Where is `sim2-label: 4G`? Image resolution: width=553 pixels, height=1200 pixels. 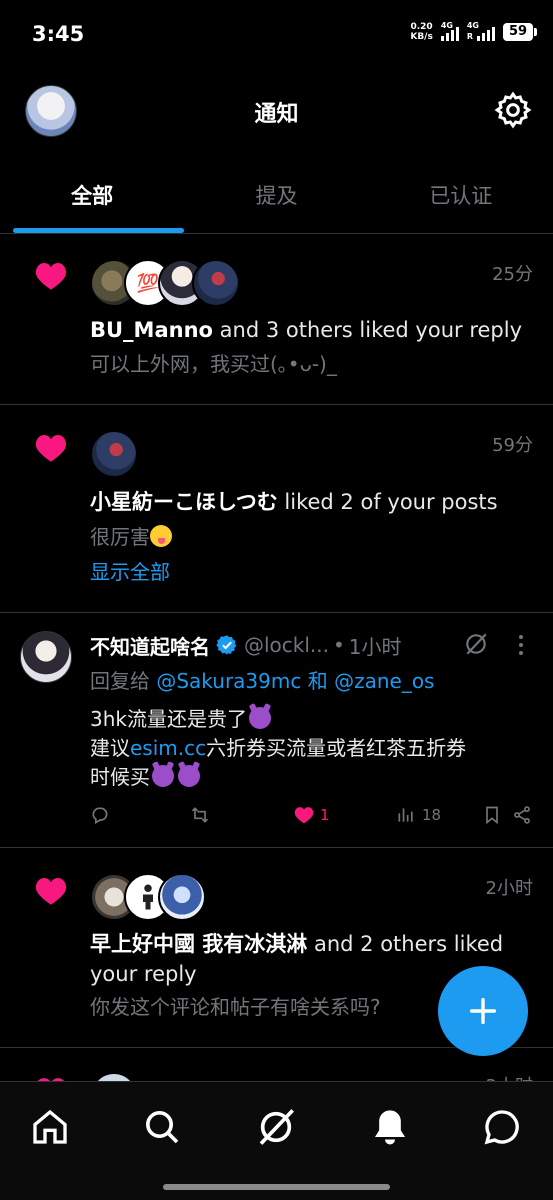 sim2-label: 4G is located at coordinates (472, 25).